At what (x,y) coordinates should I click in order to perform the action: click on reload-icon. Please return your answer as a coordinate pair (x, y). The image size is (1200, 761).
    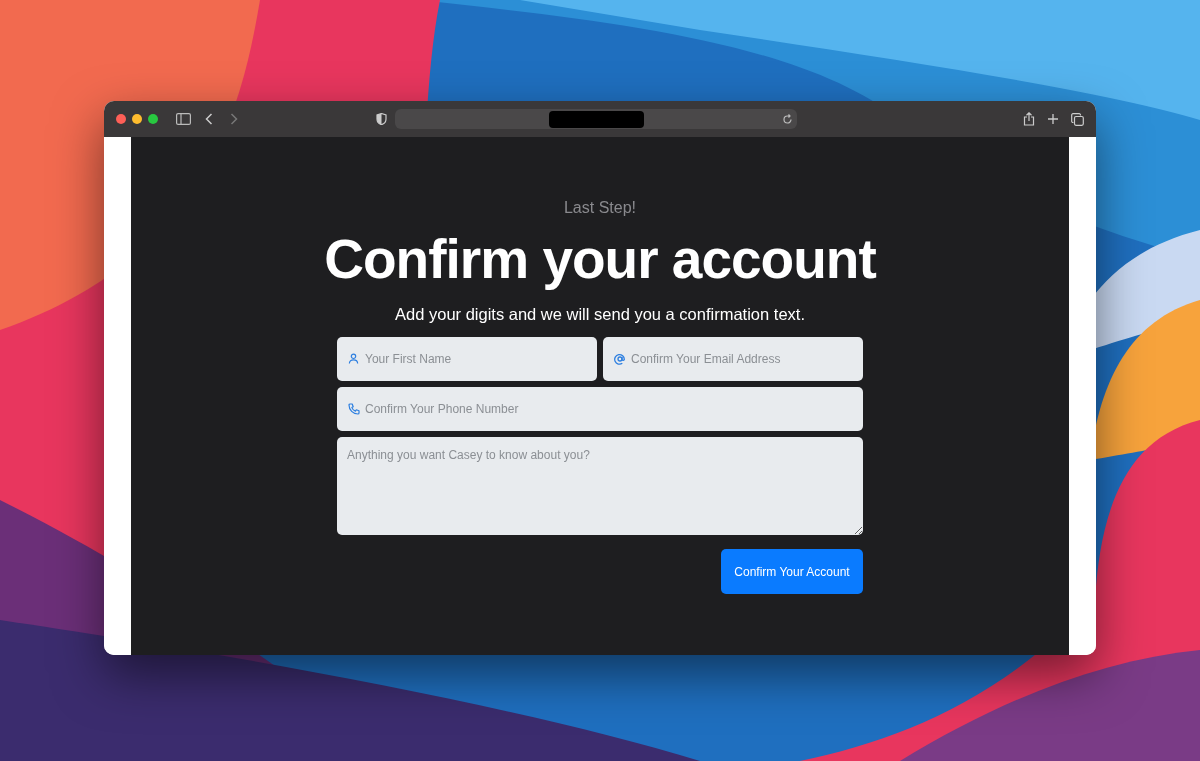
    Looking at the image, I should click on (787, 119).